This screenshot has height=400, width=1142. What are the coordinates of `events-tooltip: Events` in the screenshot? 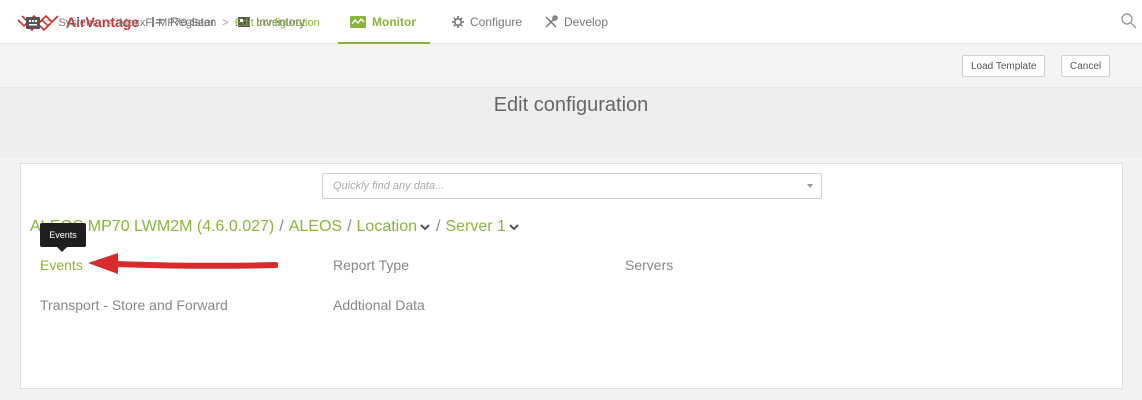 It's located at (63, 237).